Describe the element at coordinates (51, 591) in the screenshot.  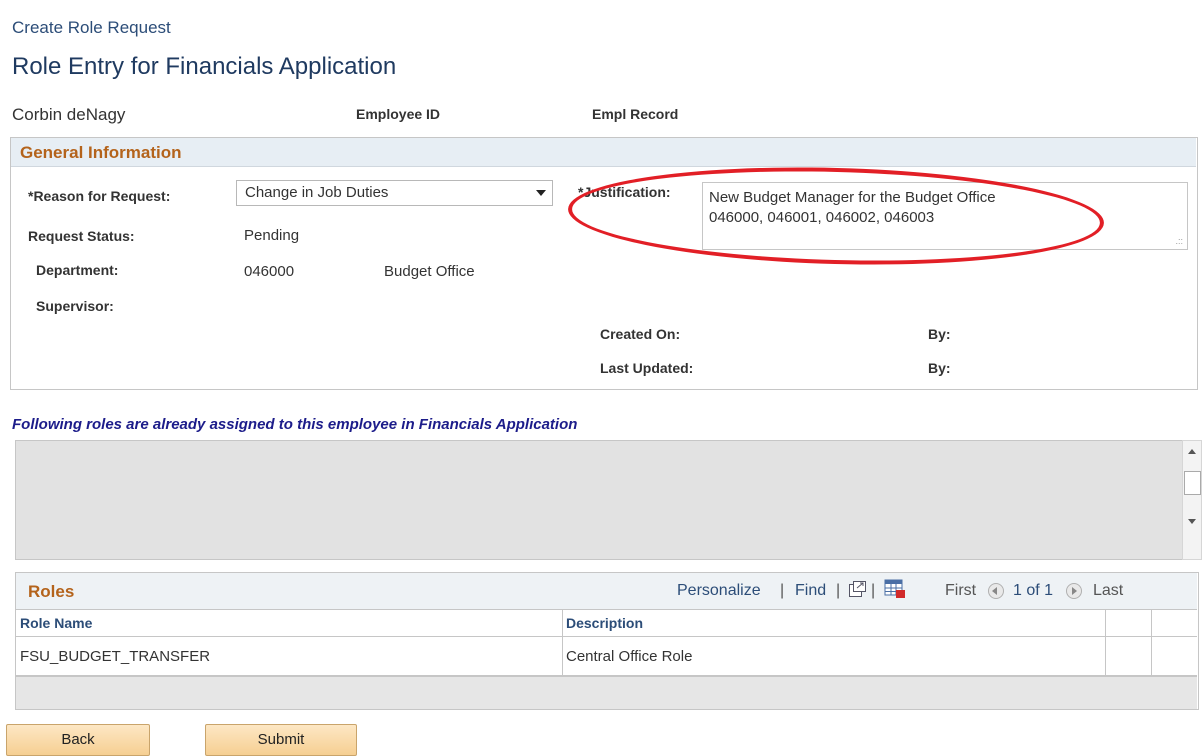
I see `roles-grid-title: Roles` at that location.